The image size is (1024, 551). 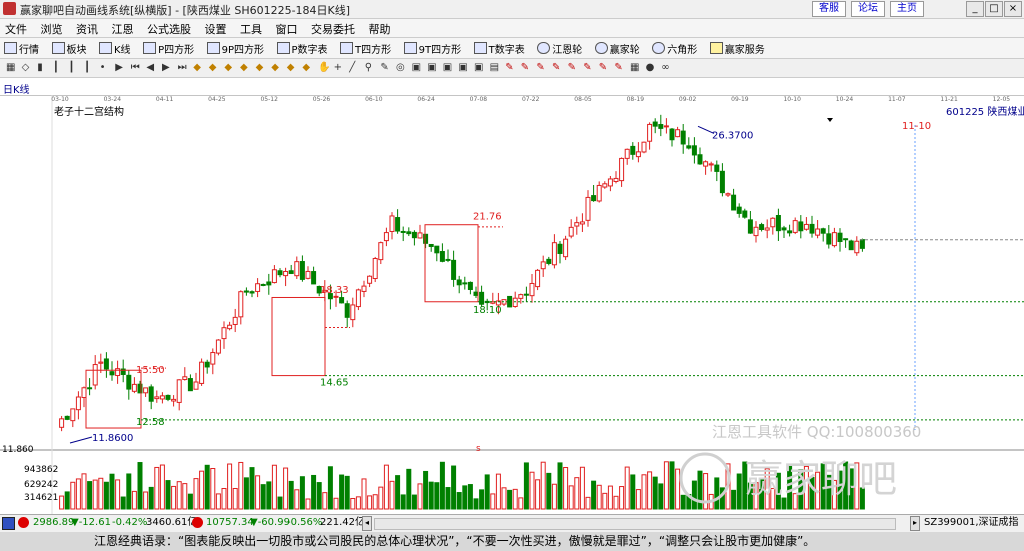 I want to click on link-customer-service: 客服, so click(x=829, y=9).